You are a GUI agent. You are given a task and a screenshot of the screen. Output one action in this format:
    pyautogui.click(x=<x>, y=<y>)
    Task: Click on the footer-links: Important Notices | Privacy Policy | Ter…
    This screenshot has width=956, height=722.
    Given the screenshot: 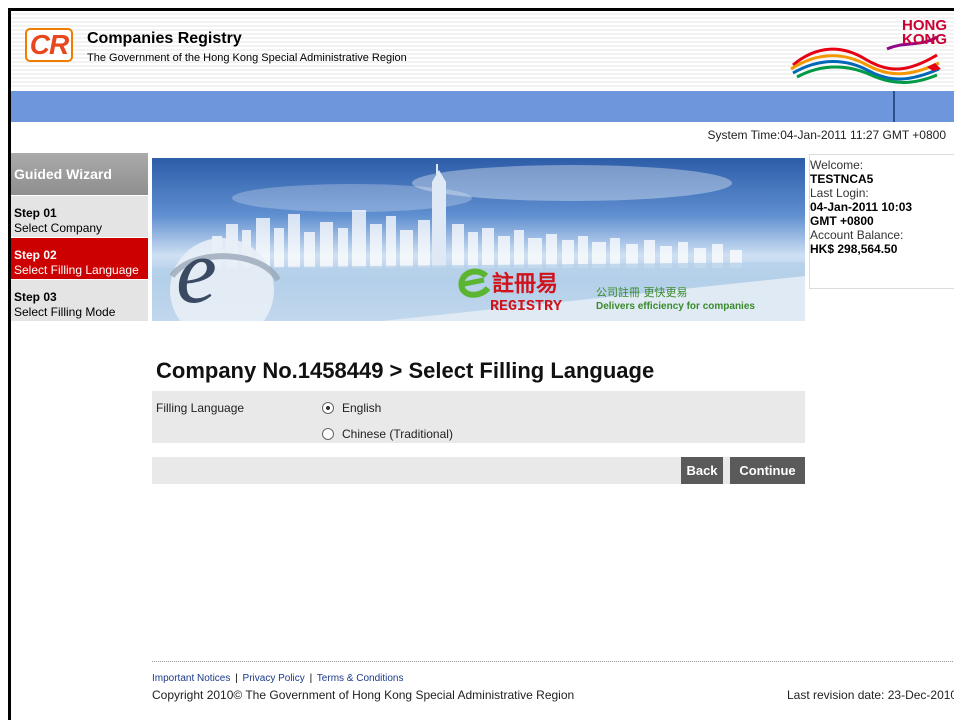 What is the action you would take?
    pyautogui.click(x=278, y=678)
    